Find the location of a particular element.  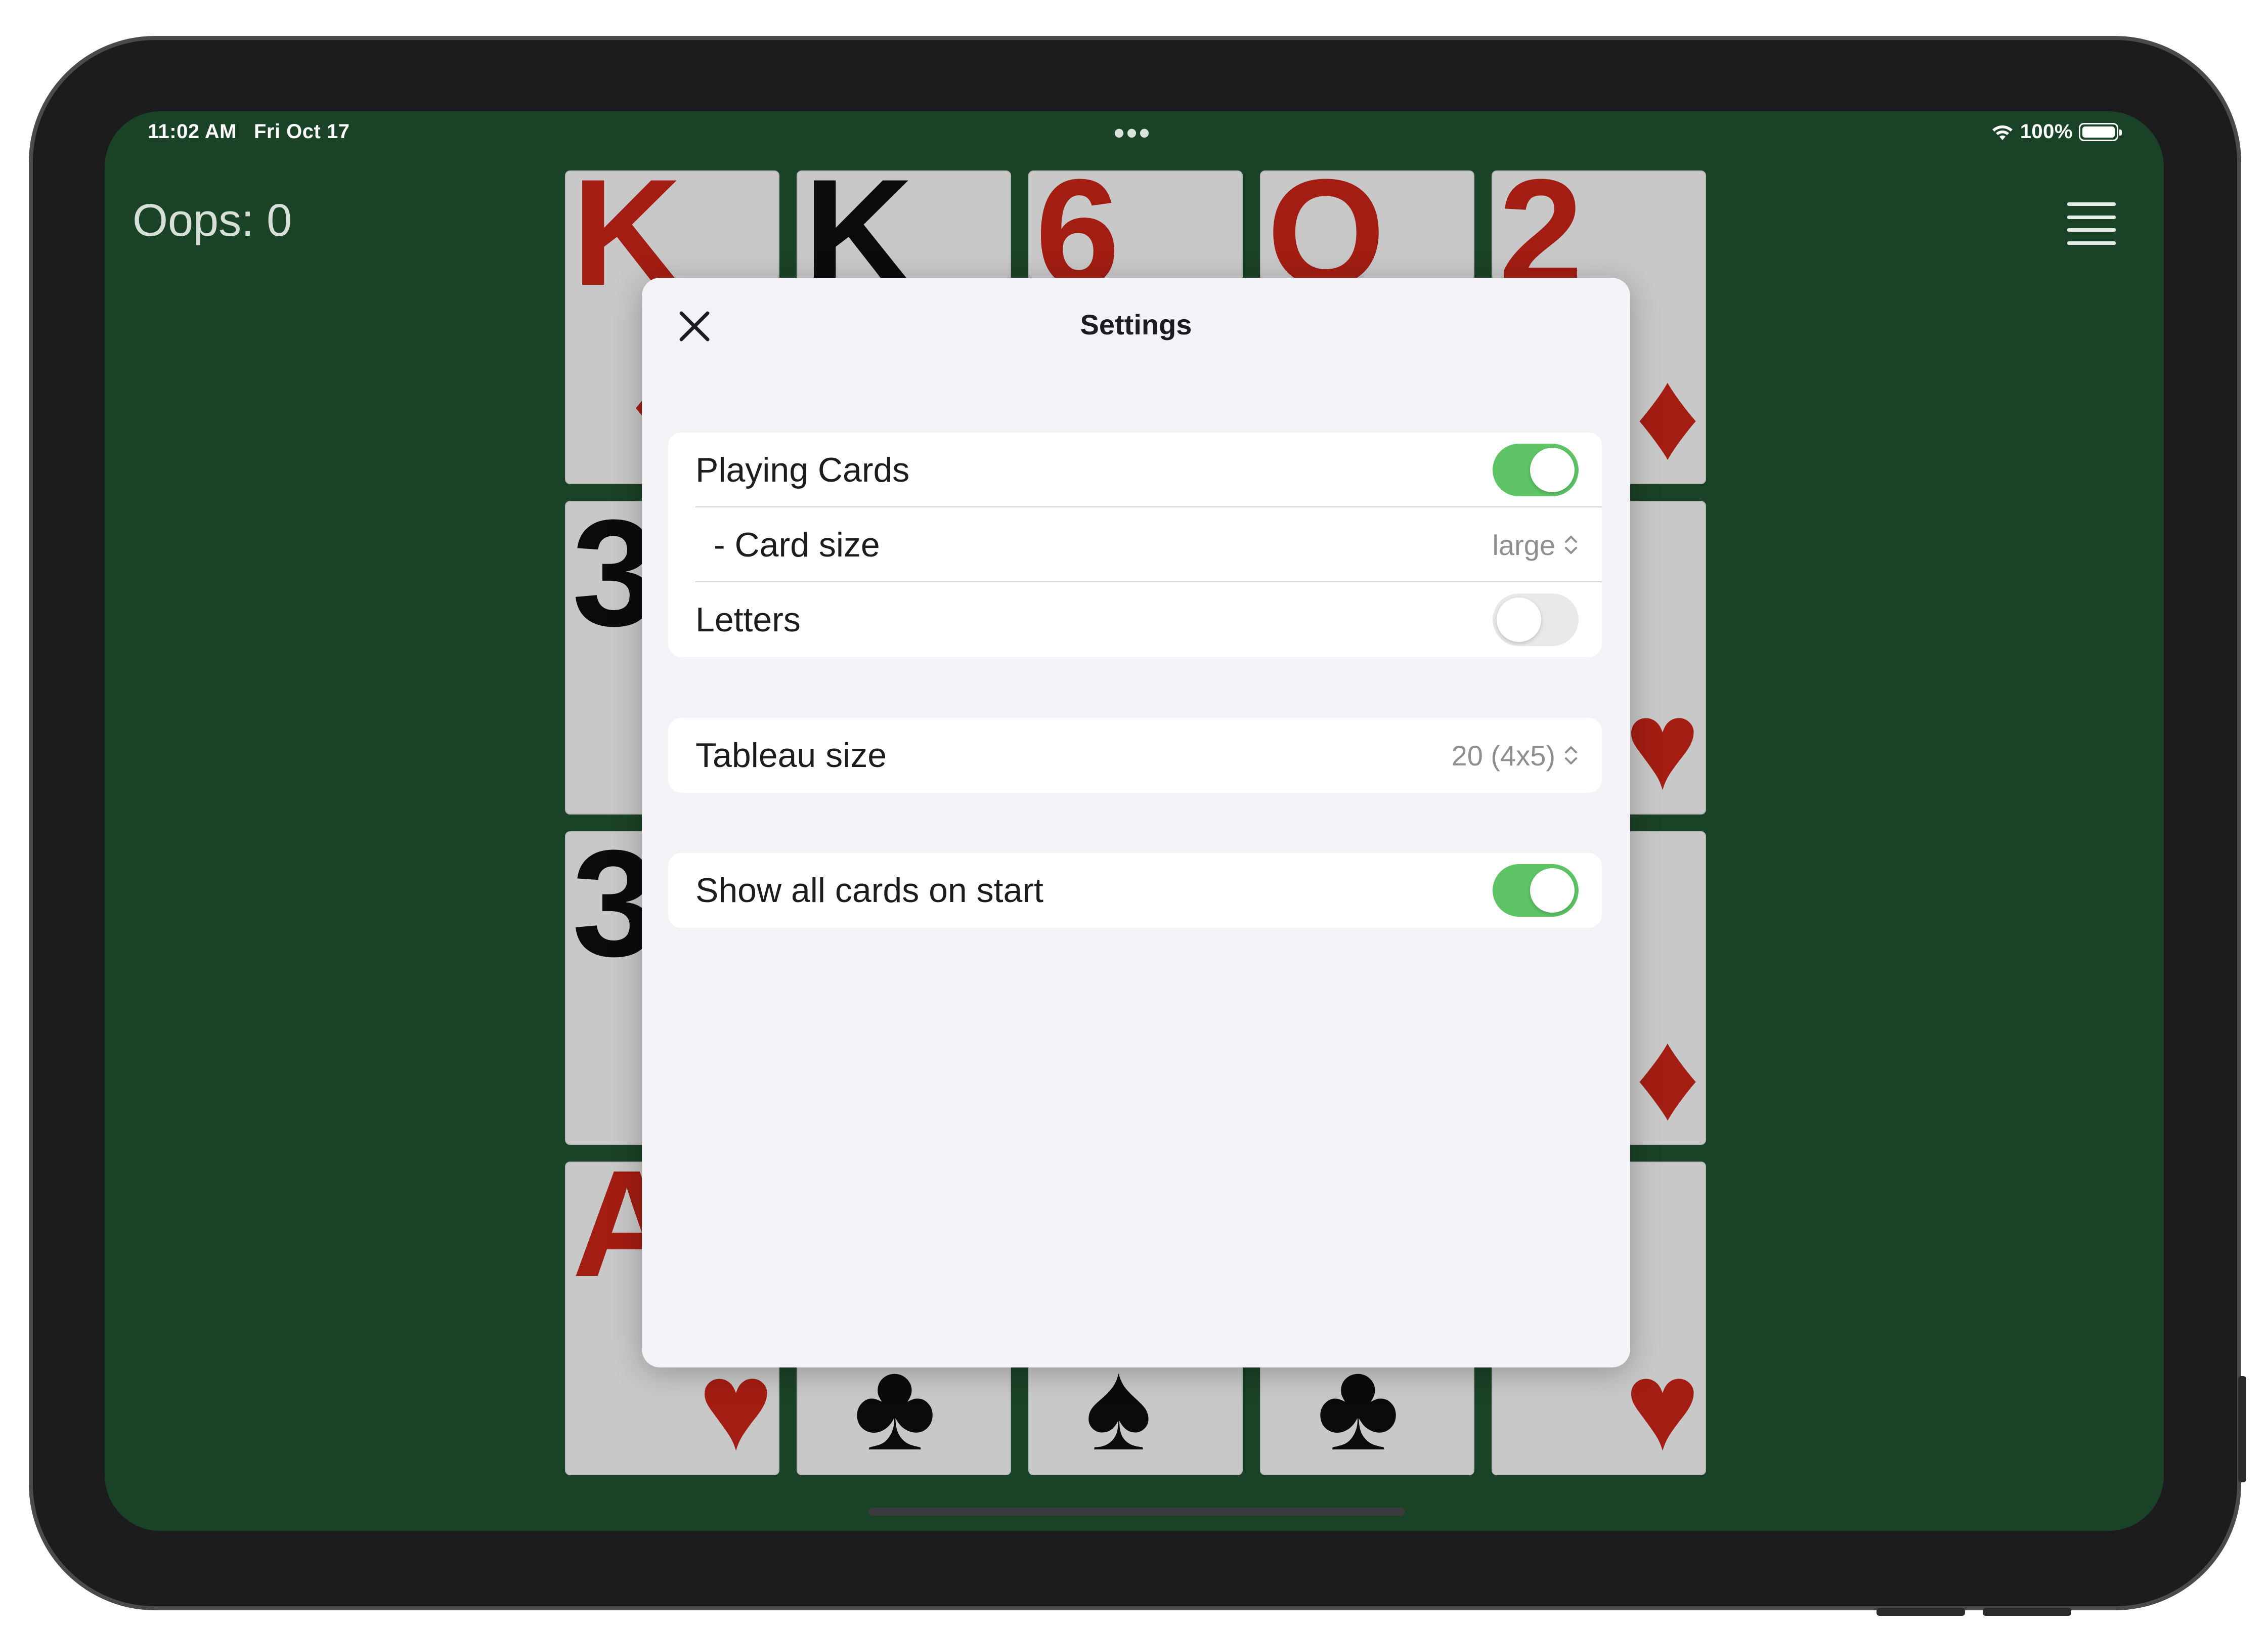

card-size-row: - Card size large is located at coordinates (1135, 544).